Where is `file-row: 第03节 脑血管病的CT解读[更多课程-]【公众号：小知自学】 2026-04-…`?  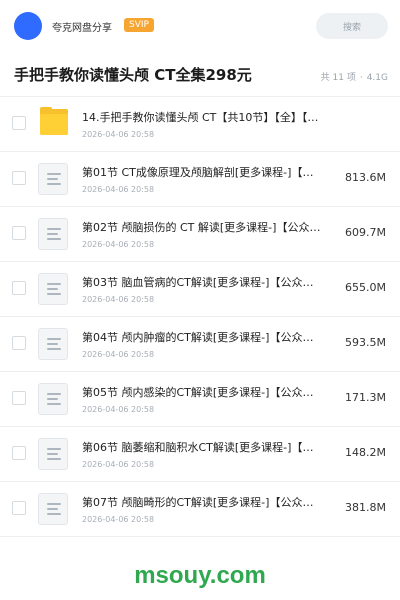 file-row: 第03节 脑血管病的CT解读[更多课程-]【公众号：小知自学】 2026-04-… is located at coordinates (200, 289).